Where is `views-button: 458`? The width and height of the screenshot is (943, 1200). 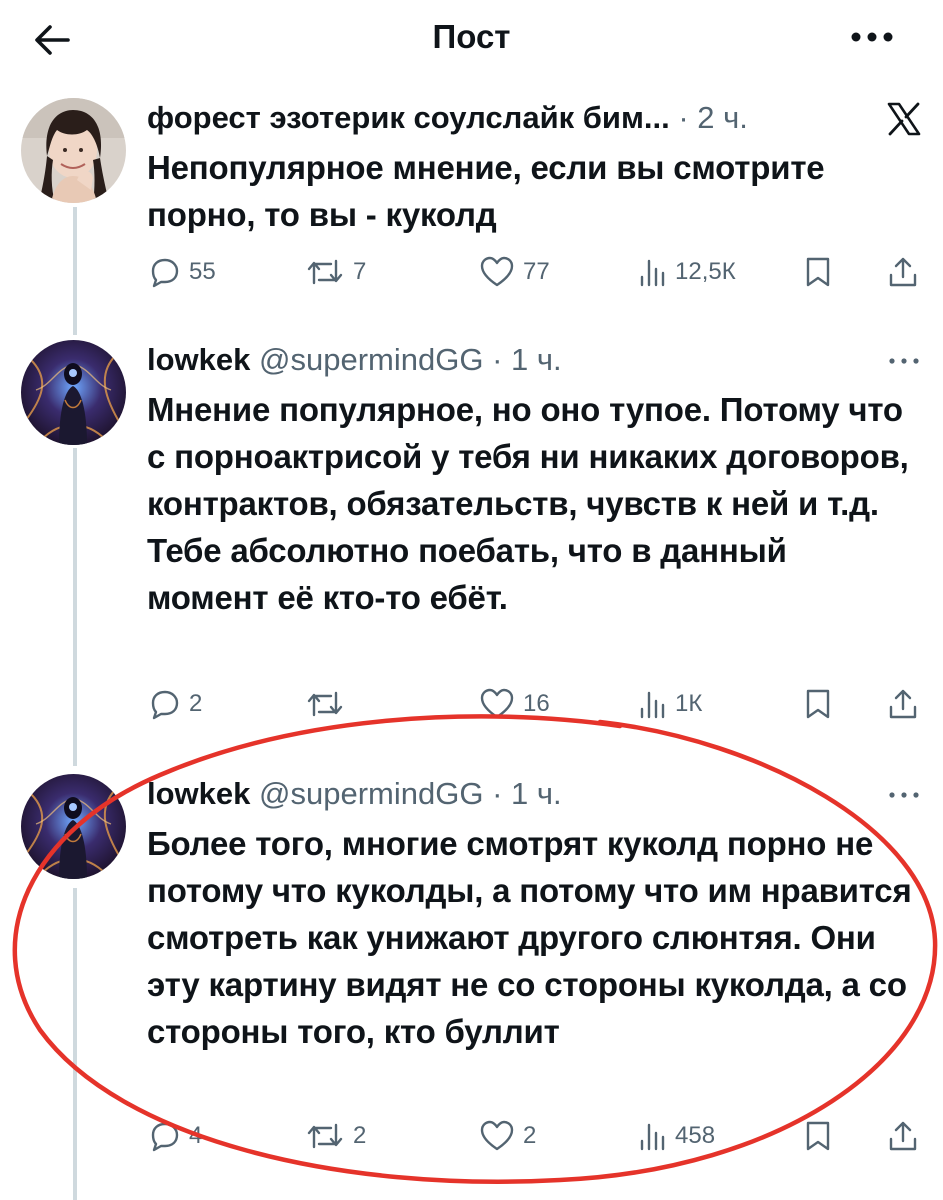
views-button: 458 is located at coordinates (676, 1136).